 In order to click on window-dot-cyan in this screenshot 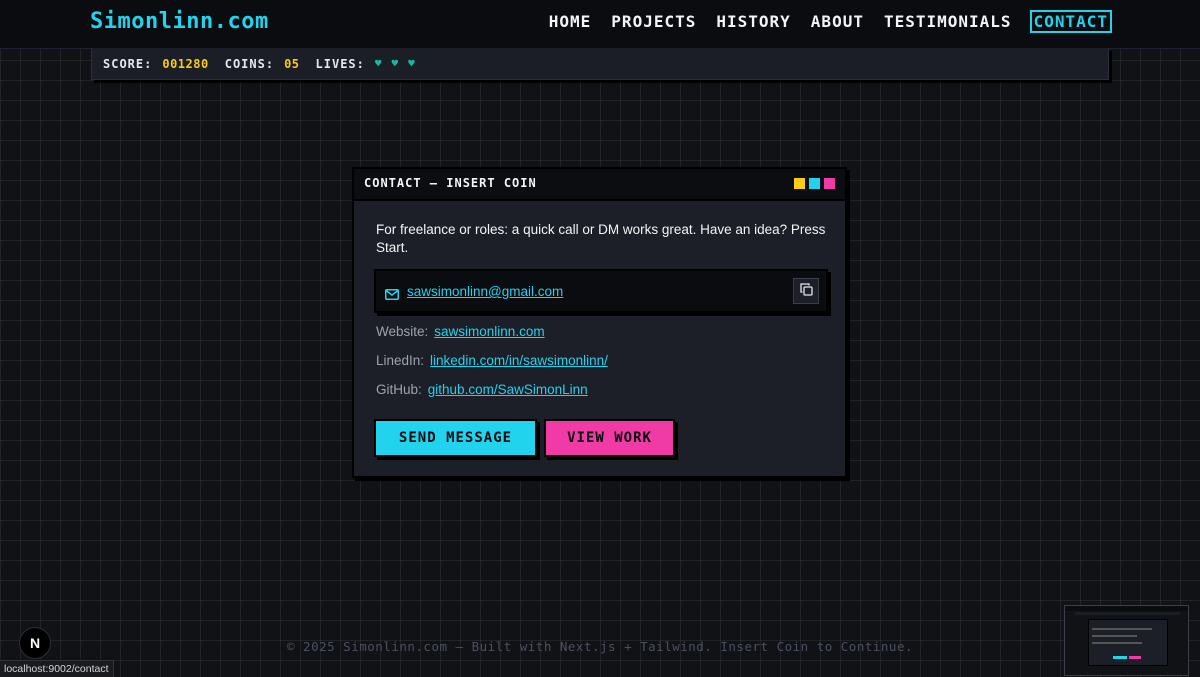, I will do `click(814, 183)`.